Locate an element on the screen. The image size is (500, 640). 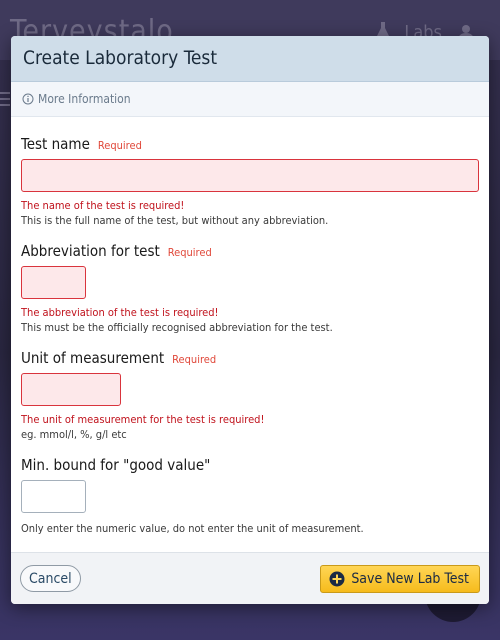
min-bound-label: Min. bound for "good value" is located at coordinates (116, 465).